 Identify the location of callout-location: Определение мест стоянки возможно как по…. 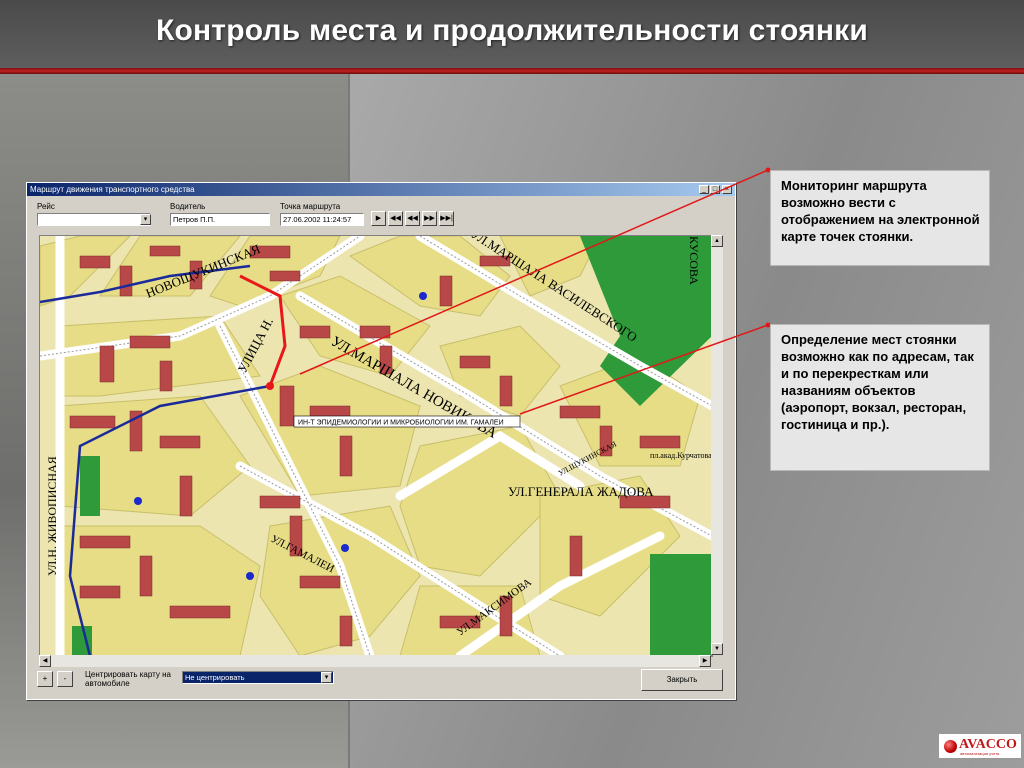
(880, 397).